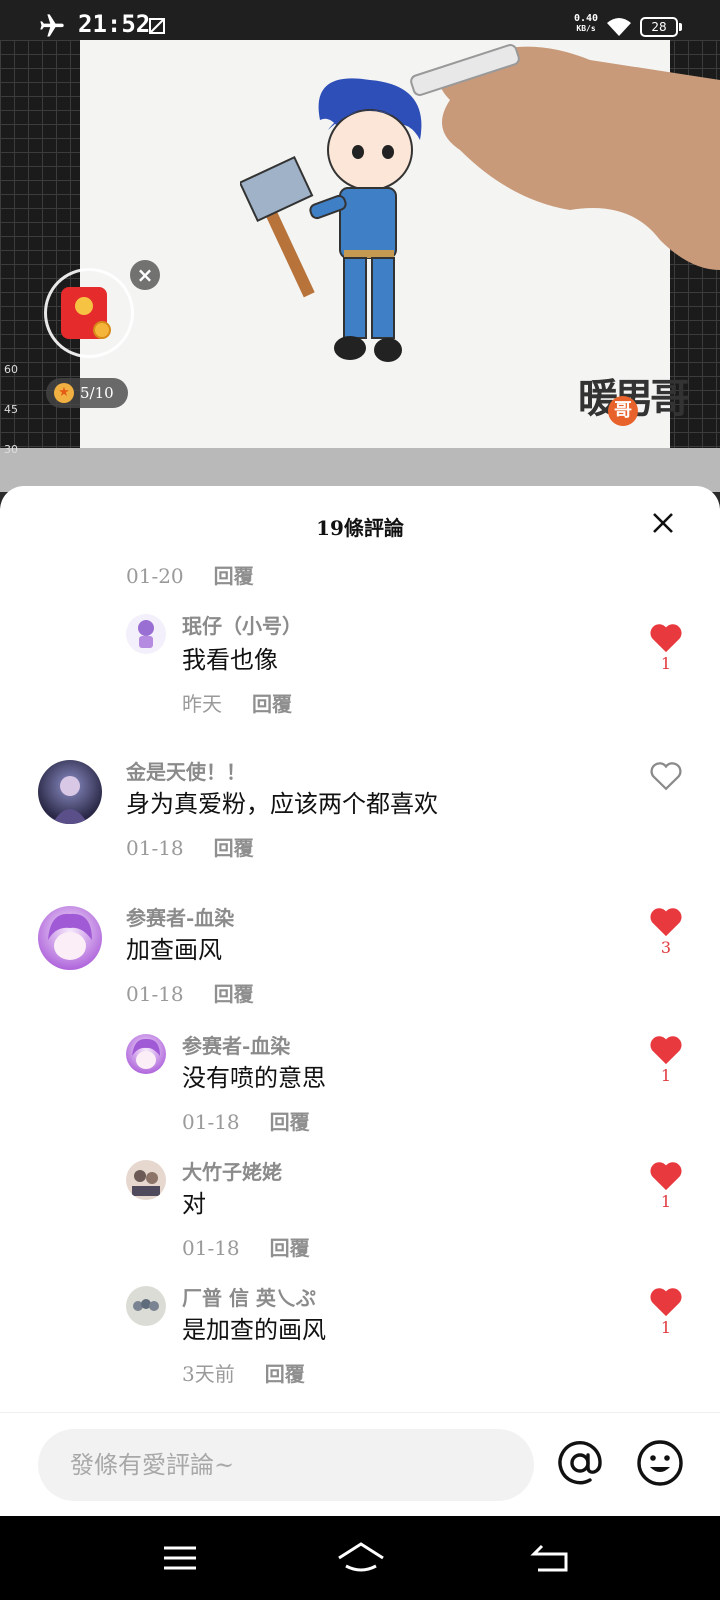 The image size is (720, 1600). What do you see at coordinates (145, 275) in the screenshot?
I see `red-packet-close-button: ×` at bounding box center [145, 275].